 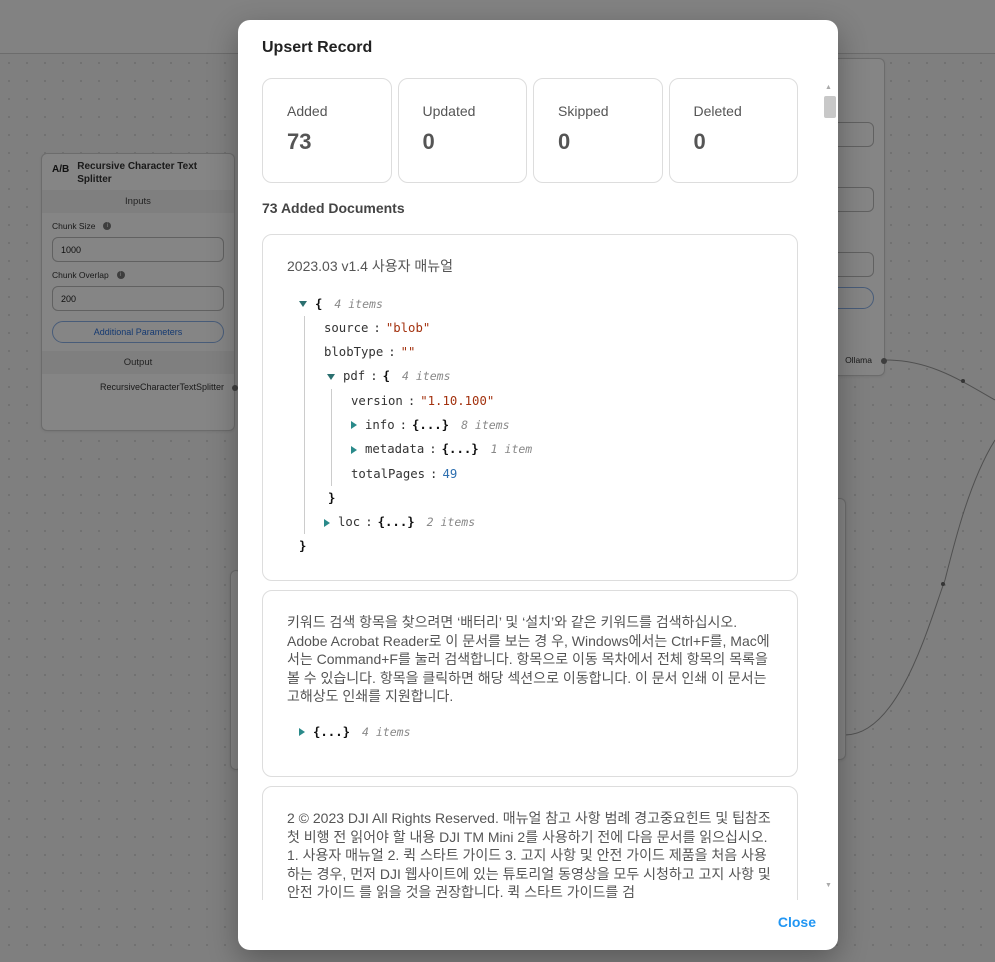 What do you see at coordinates (370, 352) in the screenshot?
I see `json-row-blobtype: blobType: ""` at bounding box center [370, 352].